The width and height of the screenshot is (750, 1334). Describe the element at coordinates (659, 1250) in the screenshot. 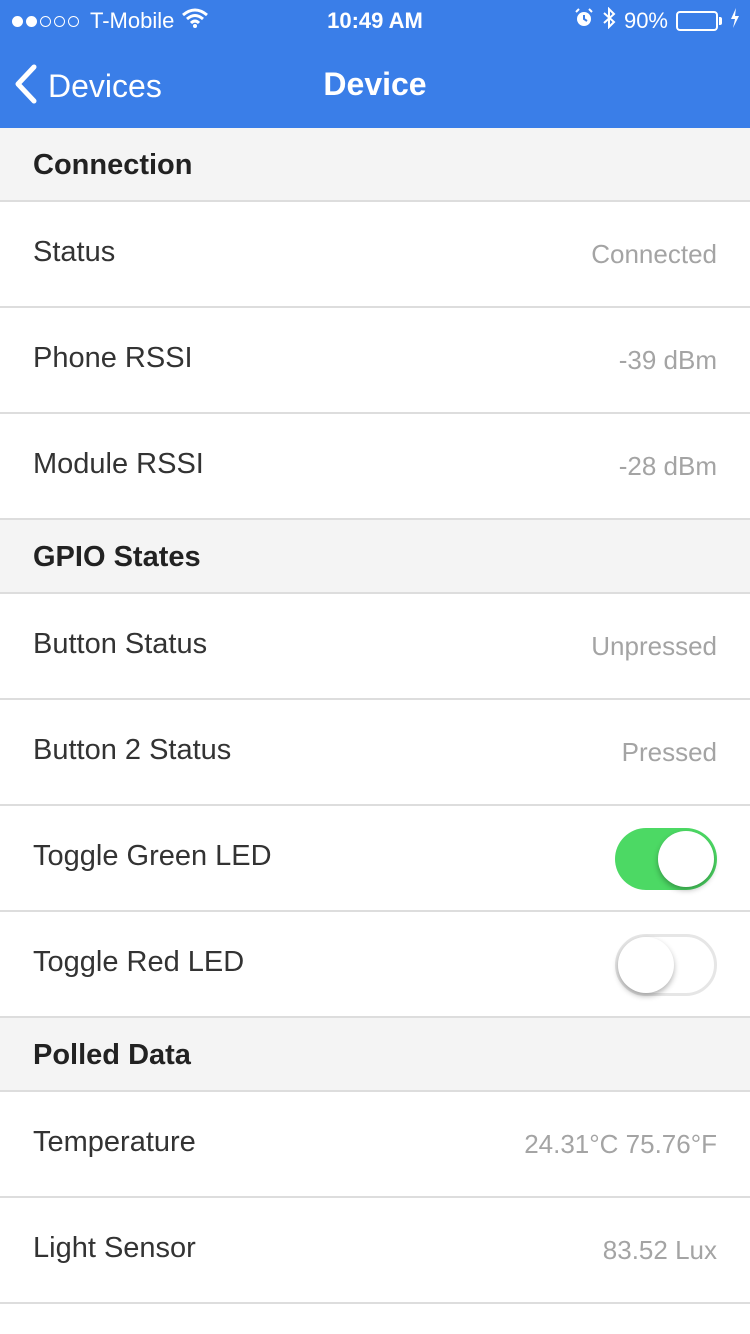

I see `row-value: 83.52 Lux` at that location.